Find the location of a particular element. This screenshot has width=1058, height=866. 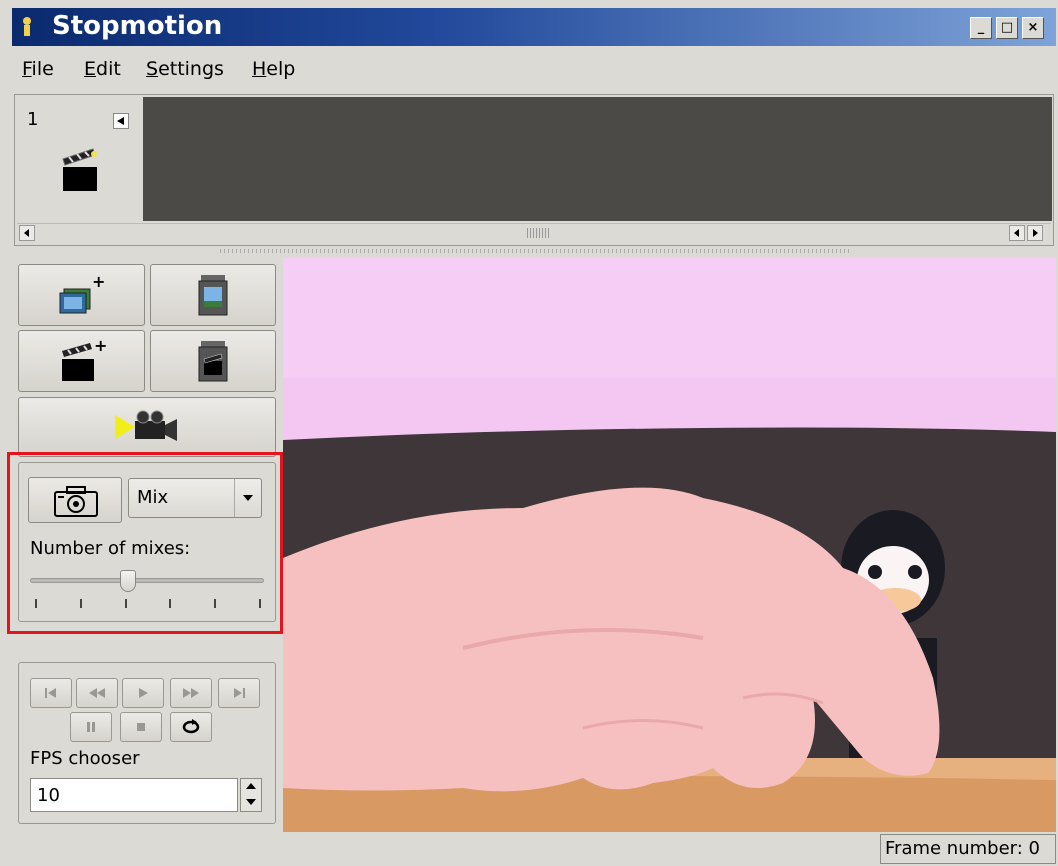

camera-icon is located at coordinates (76, 501).